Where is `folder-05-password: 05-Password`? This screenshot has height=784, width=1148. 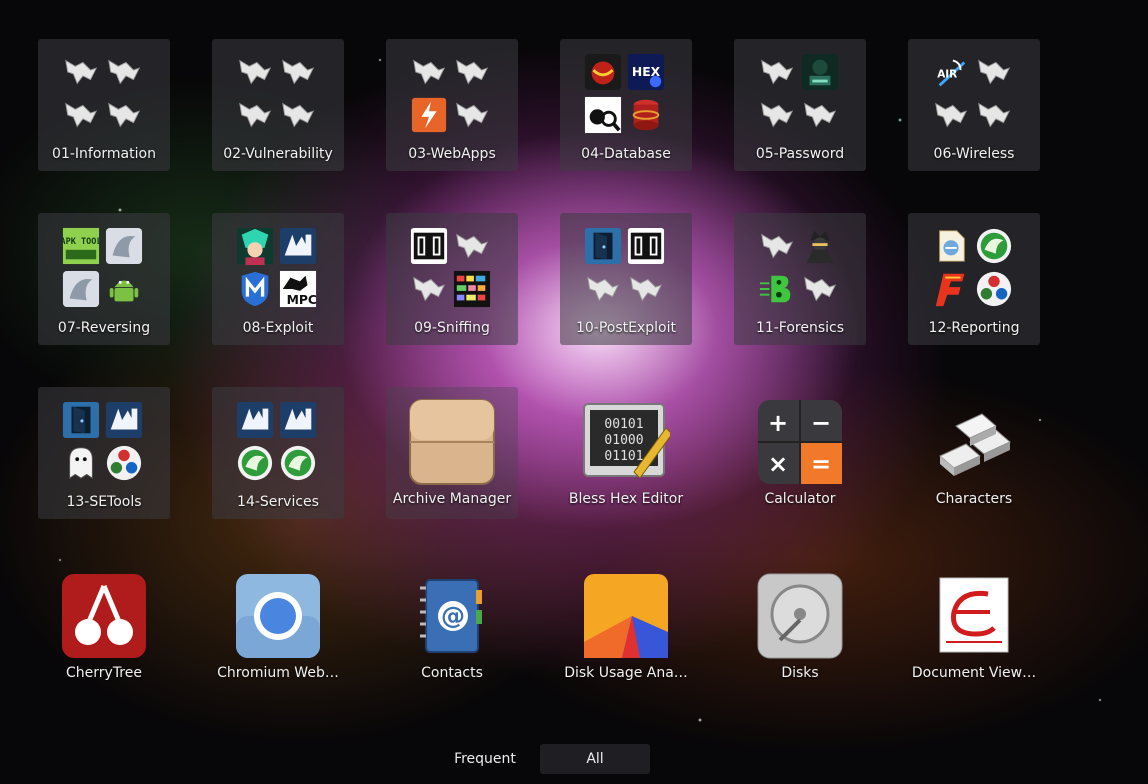
folder-05-password: 05-Password is located at coordinates (800, 105).